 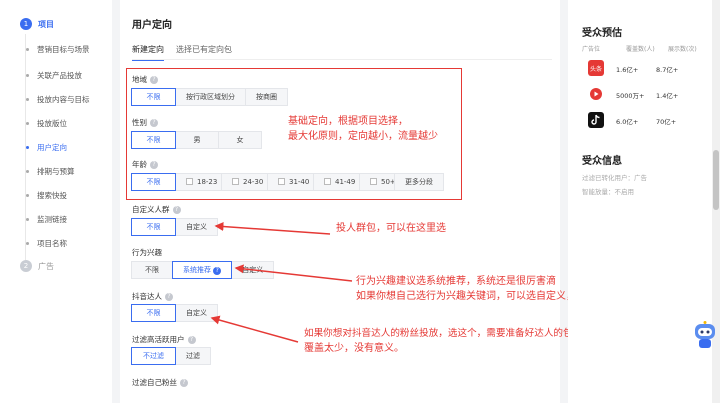 What do you see at coordinates (153, 97) in the screenshot?
I see `region-option-unlimited: 不限` at bounding box center [153, 97].